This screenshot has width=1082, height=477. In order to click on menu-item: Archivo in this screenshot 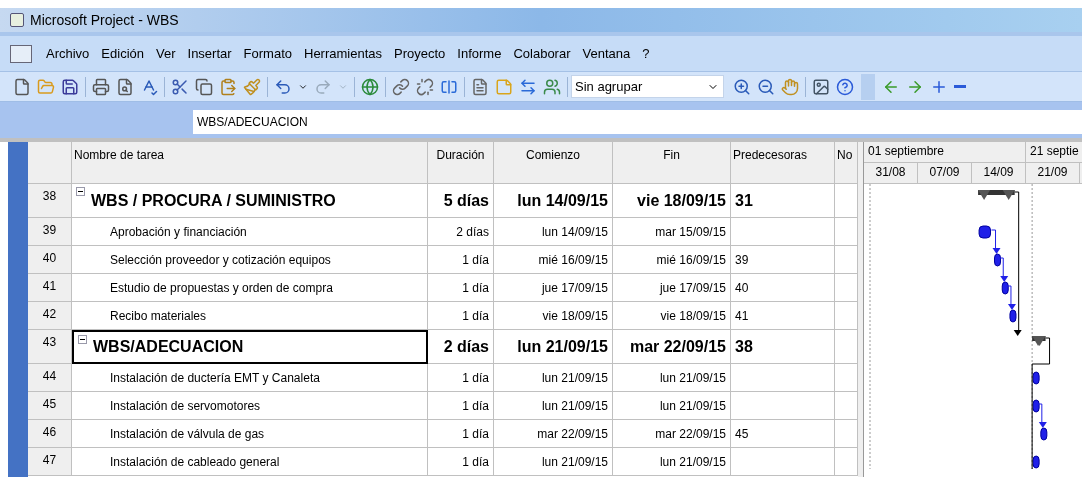, I will do `click(68, 53)`.